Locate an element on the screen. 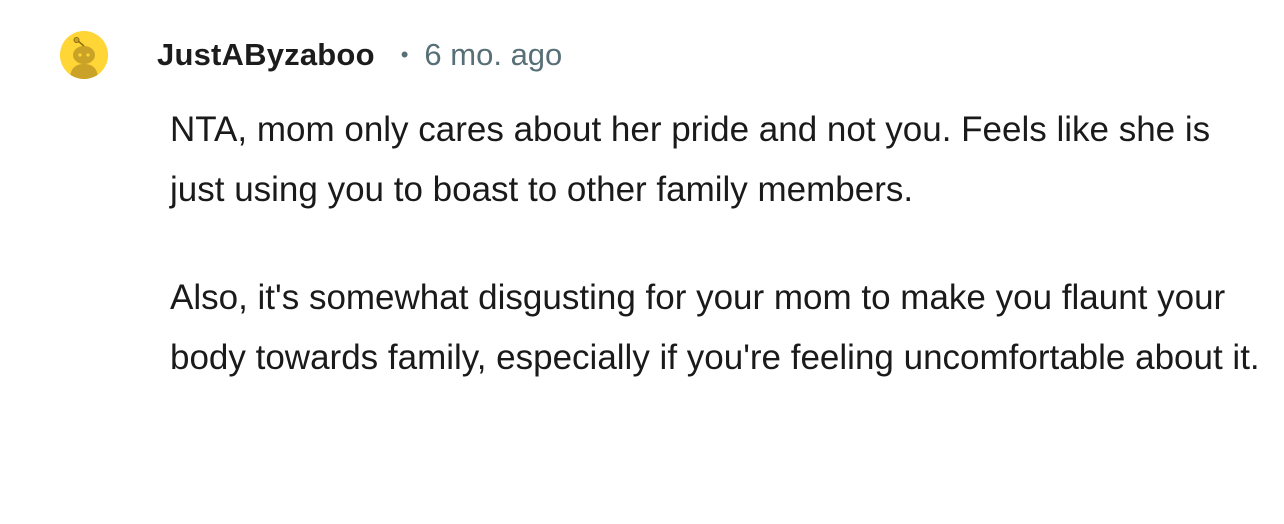 This screenshot has width=1284, height=524. snoo-avatar-icon is located at coordinates (84, 55).